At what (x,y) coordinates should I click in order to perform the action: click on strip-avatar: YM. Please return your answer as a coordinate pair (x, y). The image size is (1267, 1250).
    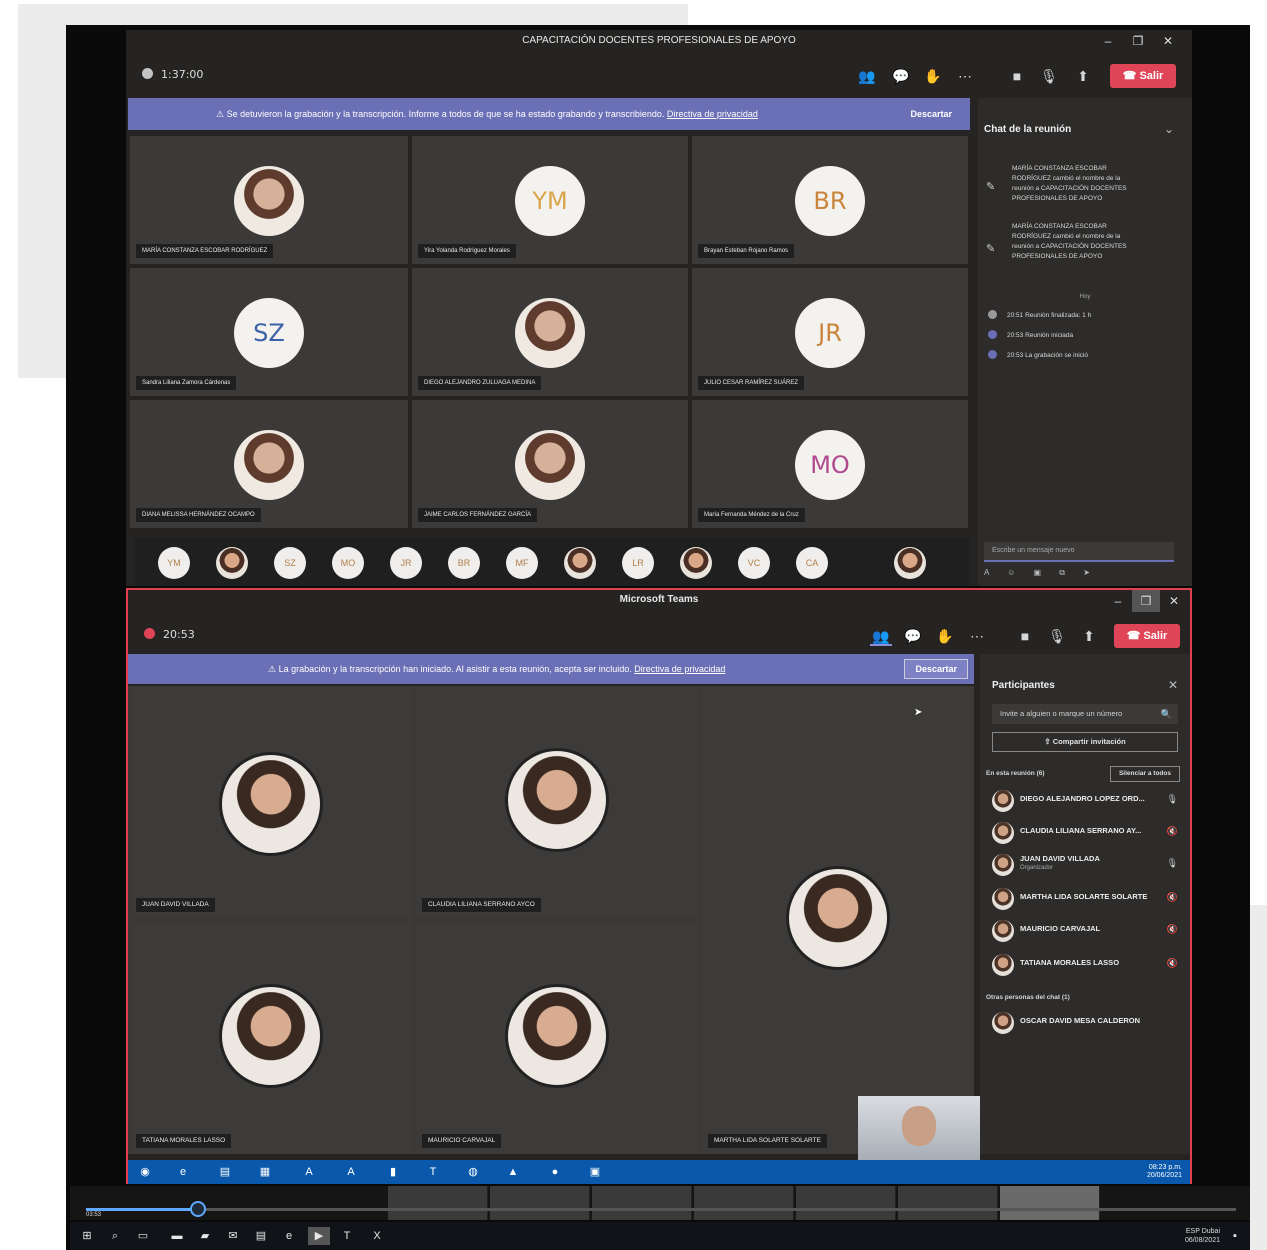
    Looking at the image, I should click on (174, 563).